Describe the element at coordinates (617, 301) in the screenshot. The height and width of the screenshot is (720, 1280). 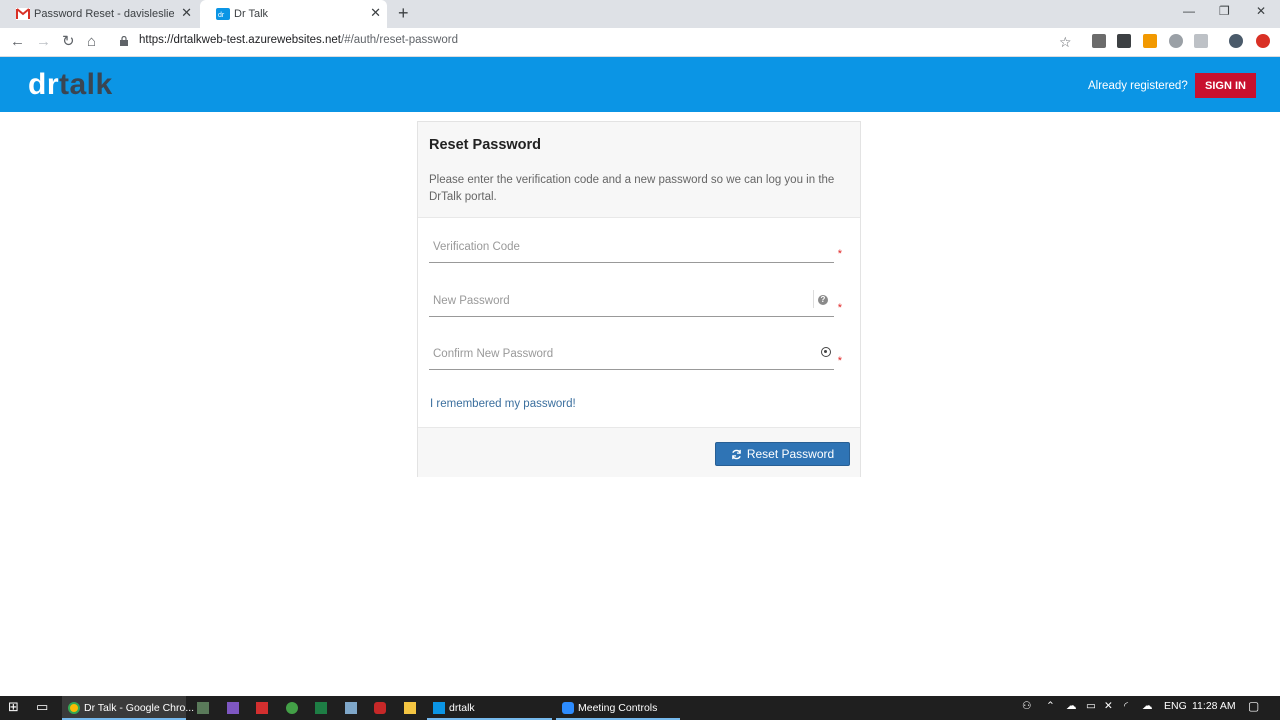
I see `new-password-input` at that location.